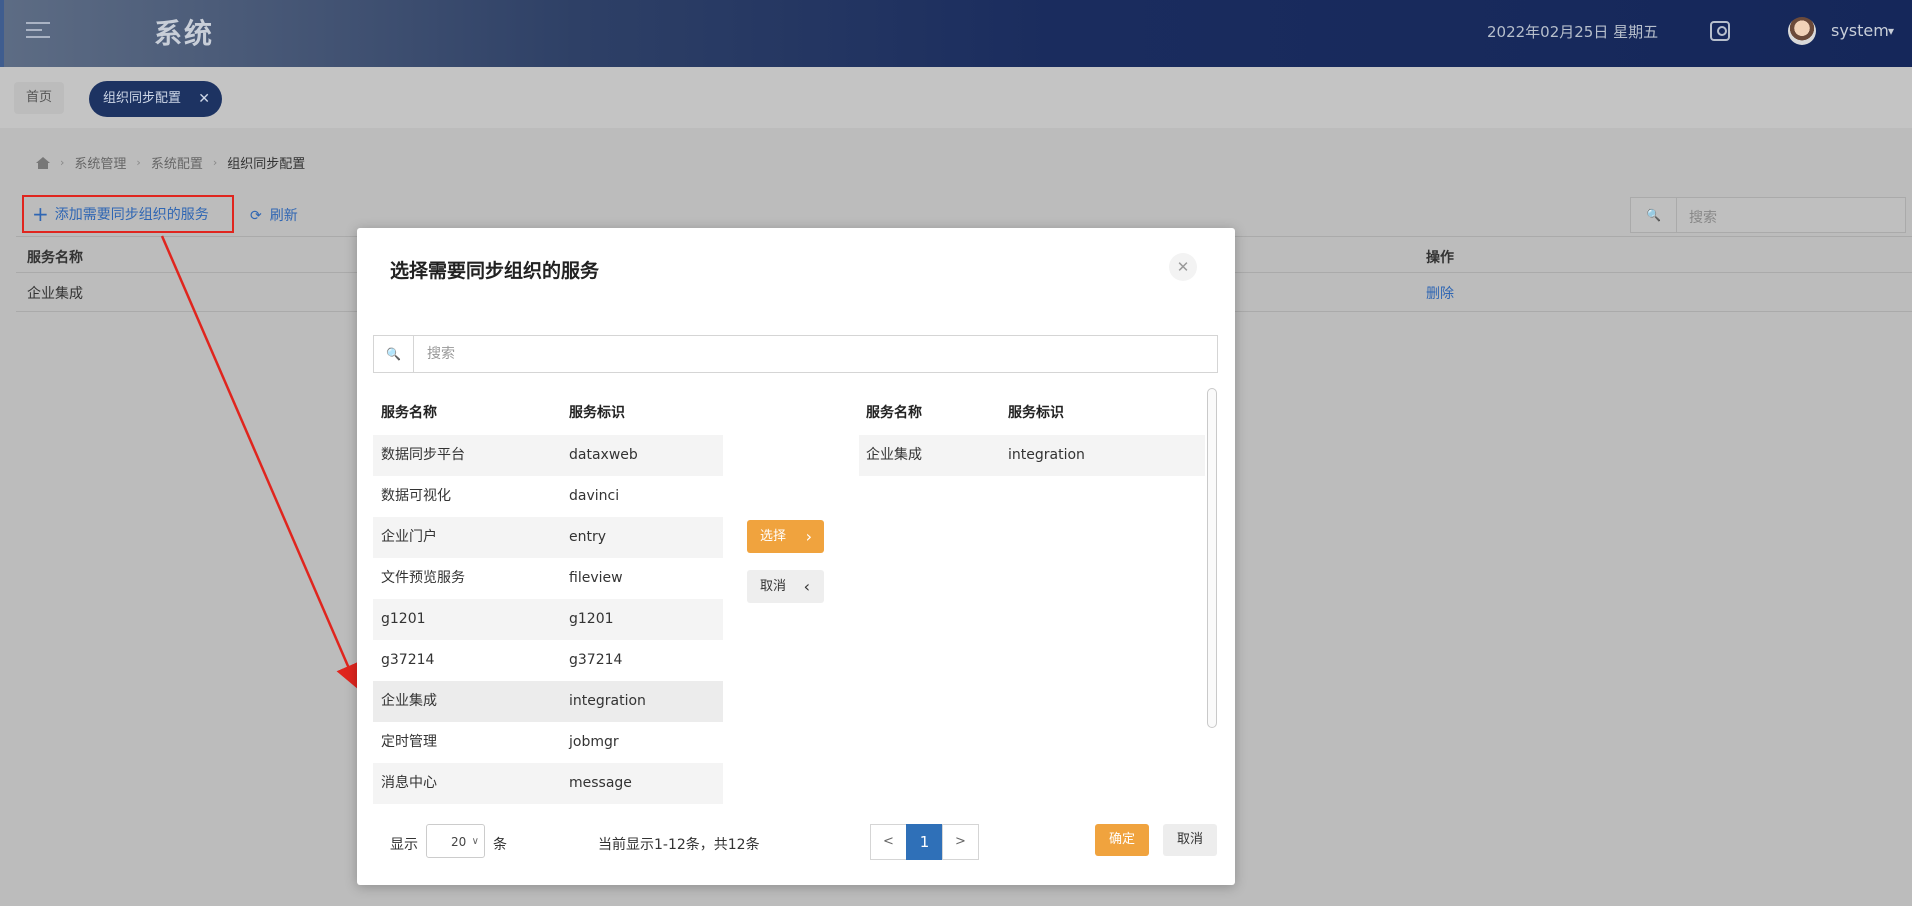  What do you see at coordinates (1212, 558) in the screenshot?
I see `scrollbar` at bounding box center [1212, 558].